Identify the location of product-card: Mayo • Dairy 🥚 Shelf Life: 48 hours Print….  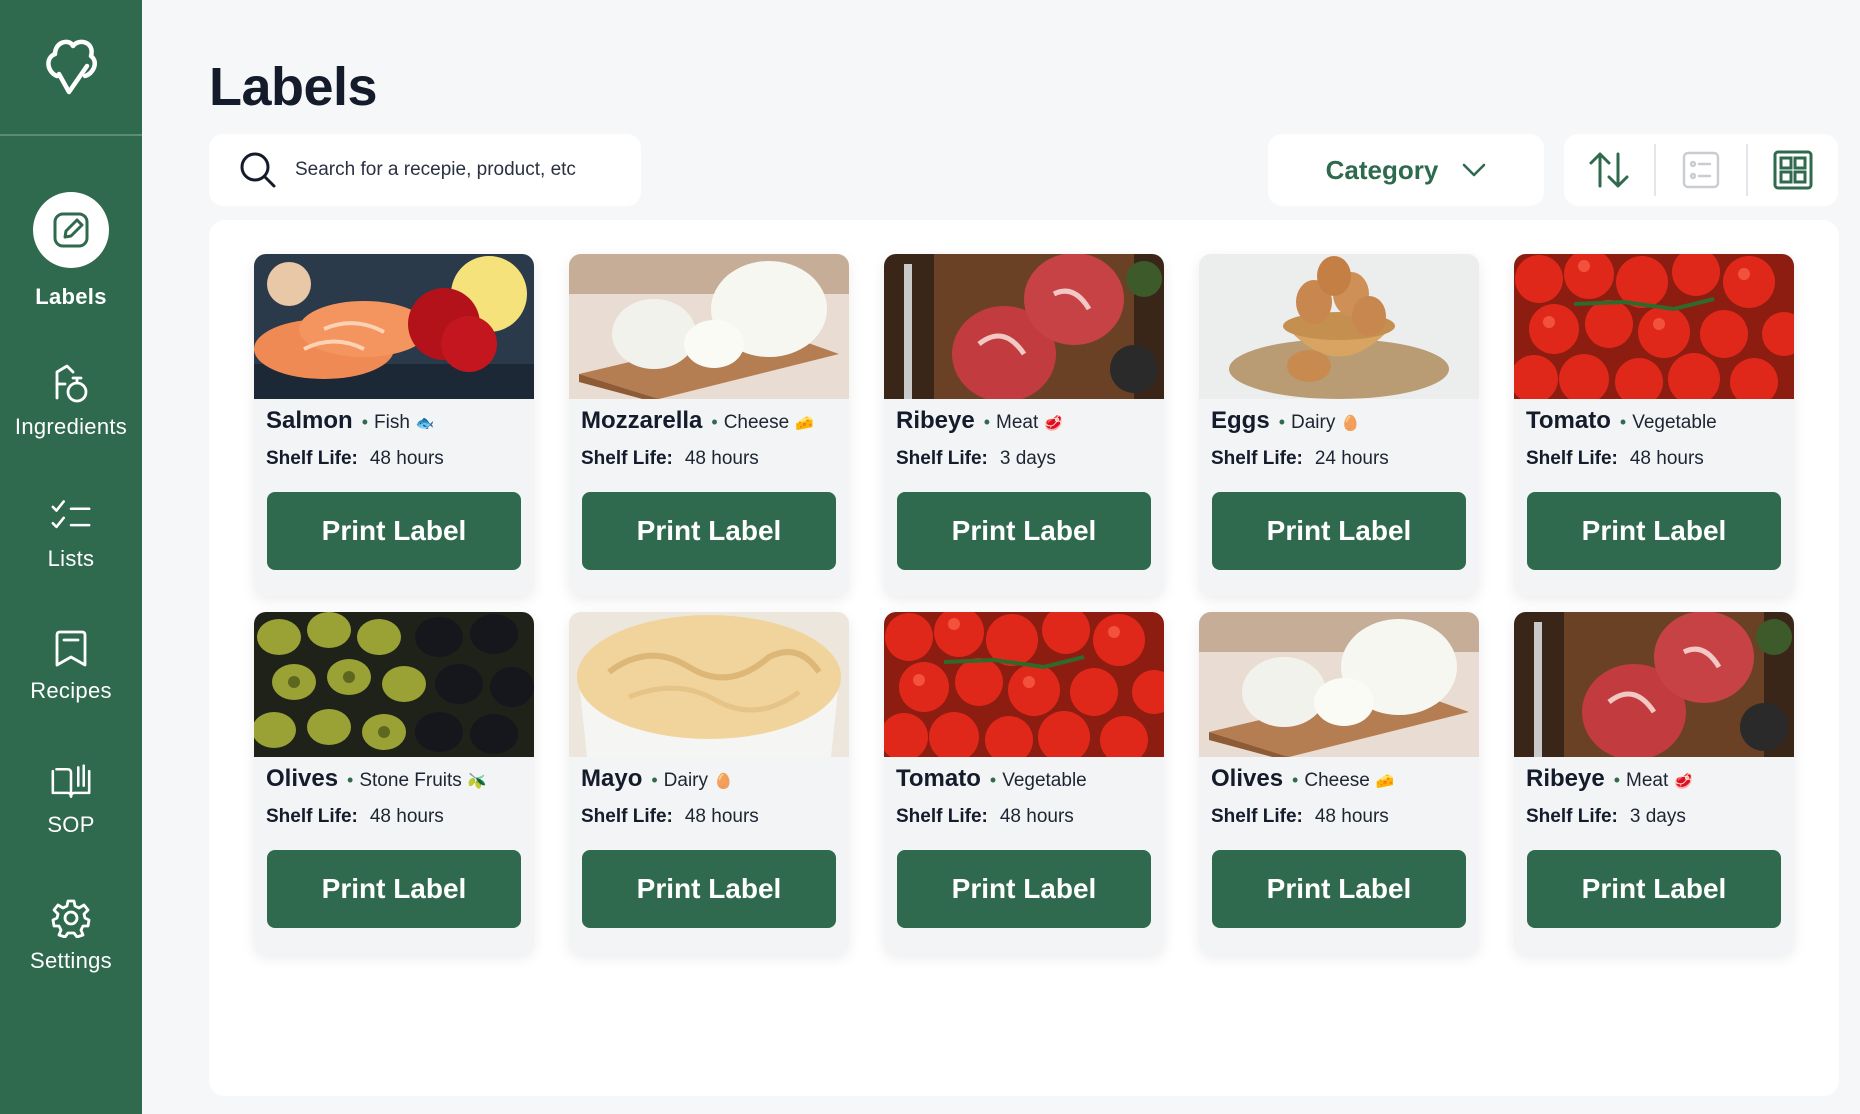
(709, 783).